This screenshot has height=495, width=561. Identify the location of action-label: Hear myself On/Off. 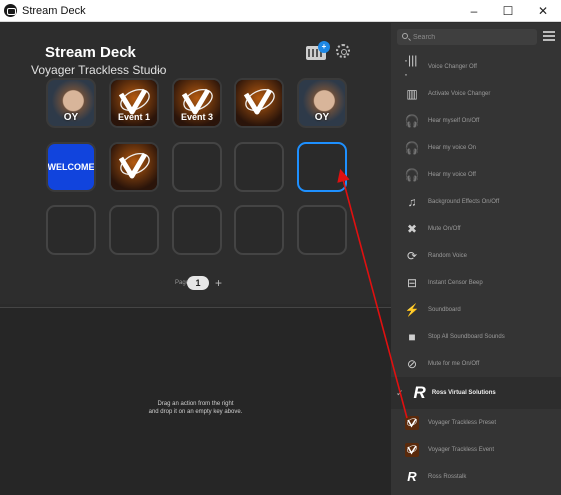
(454, 120).